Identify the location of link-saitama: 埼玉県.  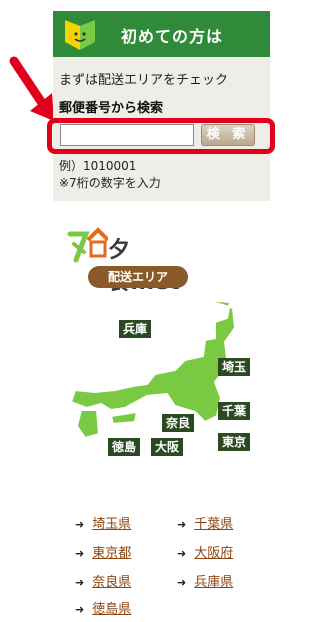
(111, 524).